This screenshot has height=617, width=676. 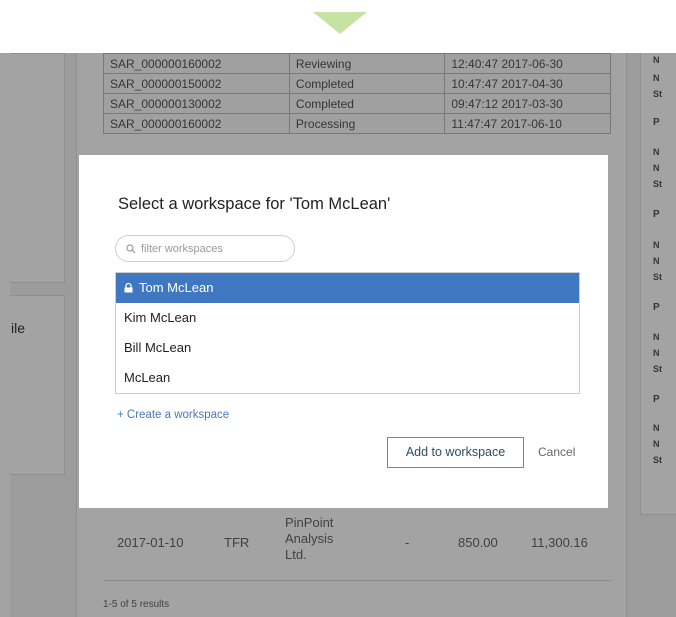 I want to click on pointer-arrow, so click(x=340, y=23).